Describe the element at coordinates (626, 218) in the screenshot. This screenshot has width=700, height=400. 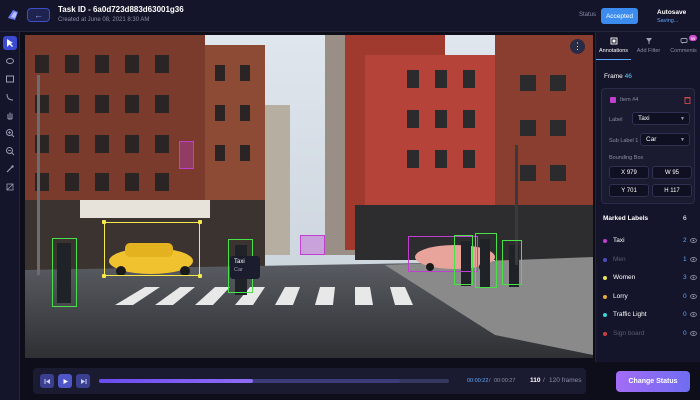
I see `marked-labels-title: Marked Labels` at that location.